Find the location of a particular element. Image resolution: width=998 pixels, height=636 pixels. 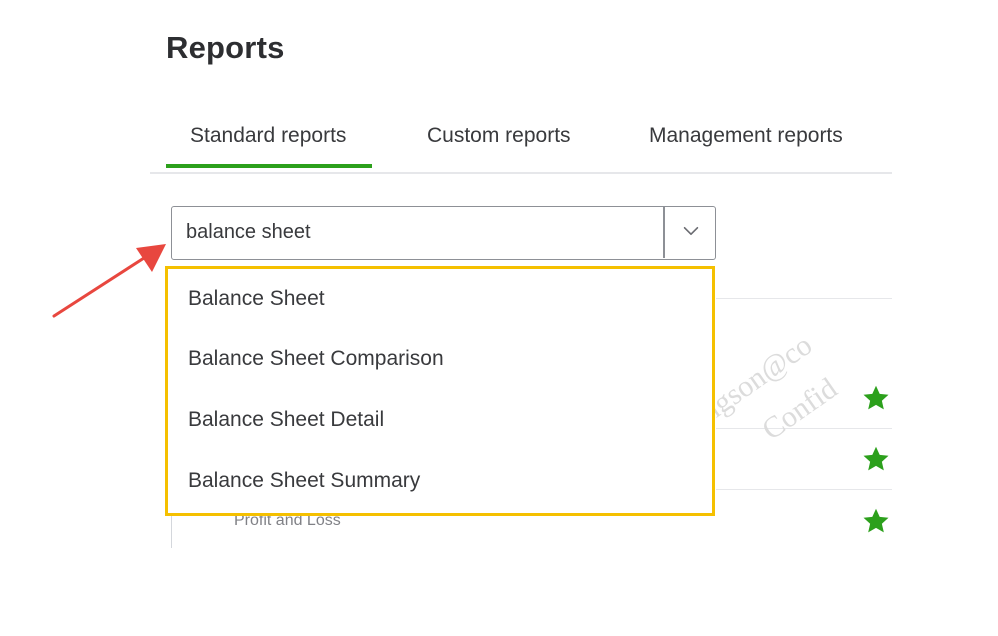

search-input is located at coordinates (417, 232).